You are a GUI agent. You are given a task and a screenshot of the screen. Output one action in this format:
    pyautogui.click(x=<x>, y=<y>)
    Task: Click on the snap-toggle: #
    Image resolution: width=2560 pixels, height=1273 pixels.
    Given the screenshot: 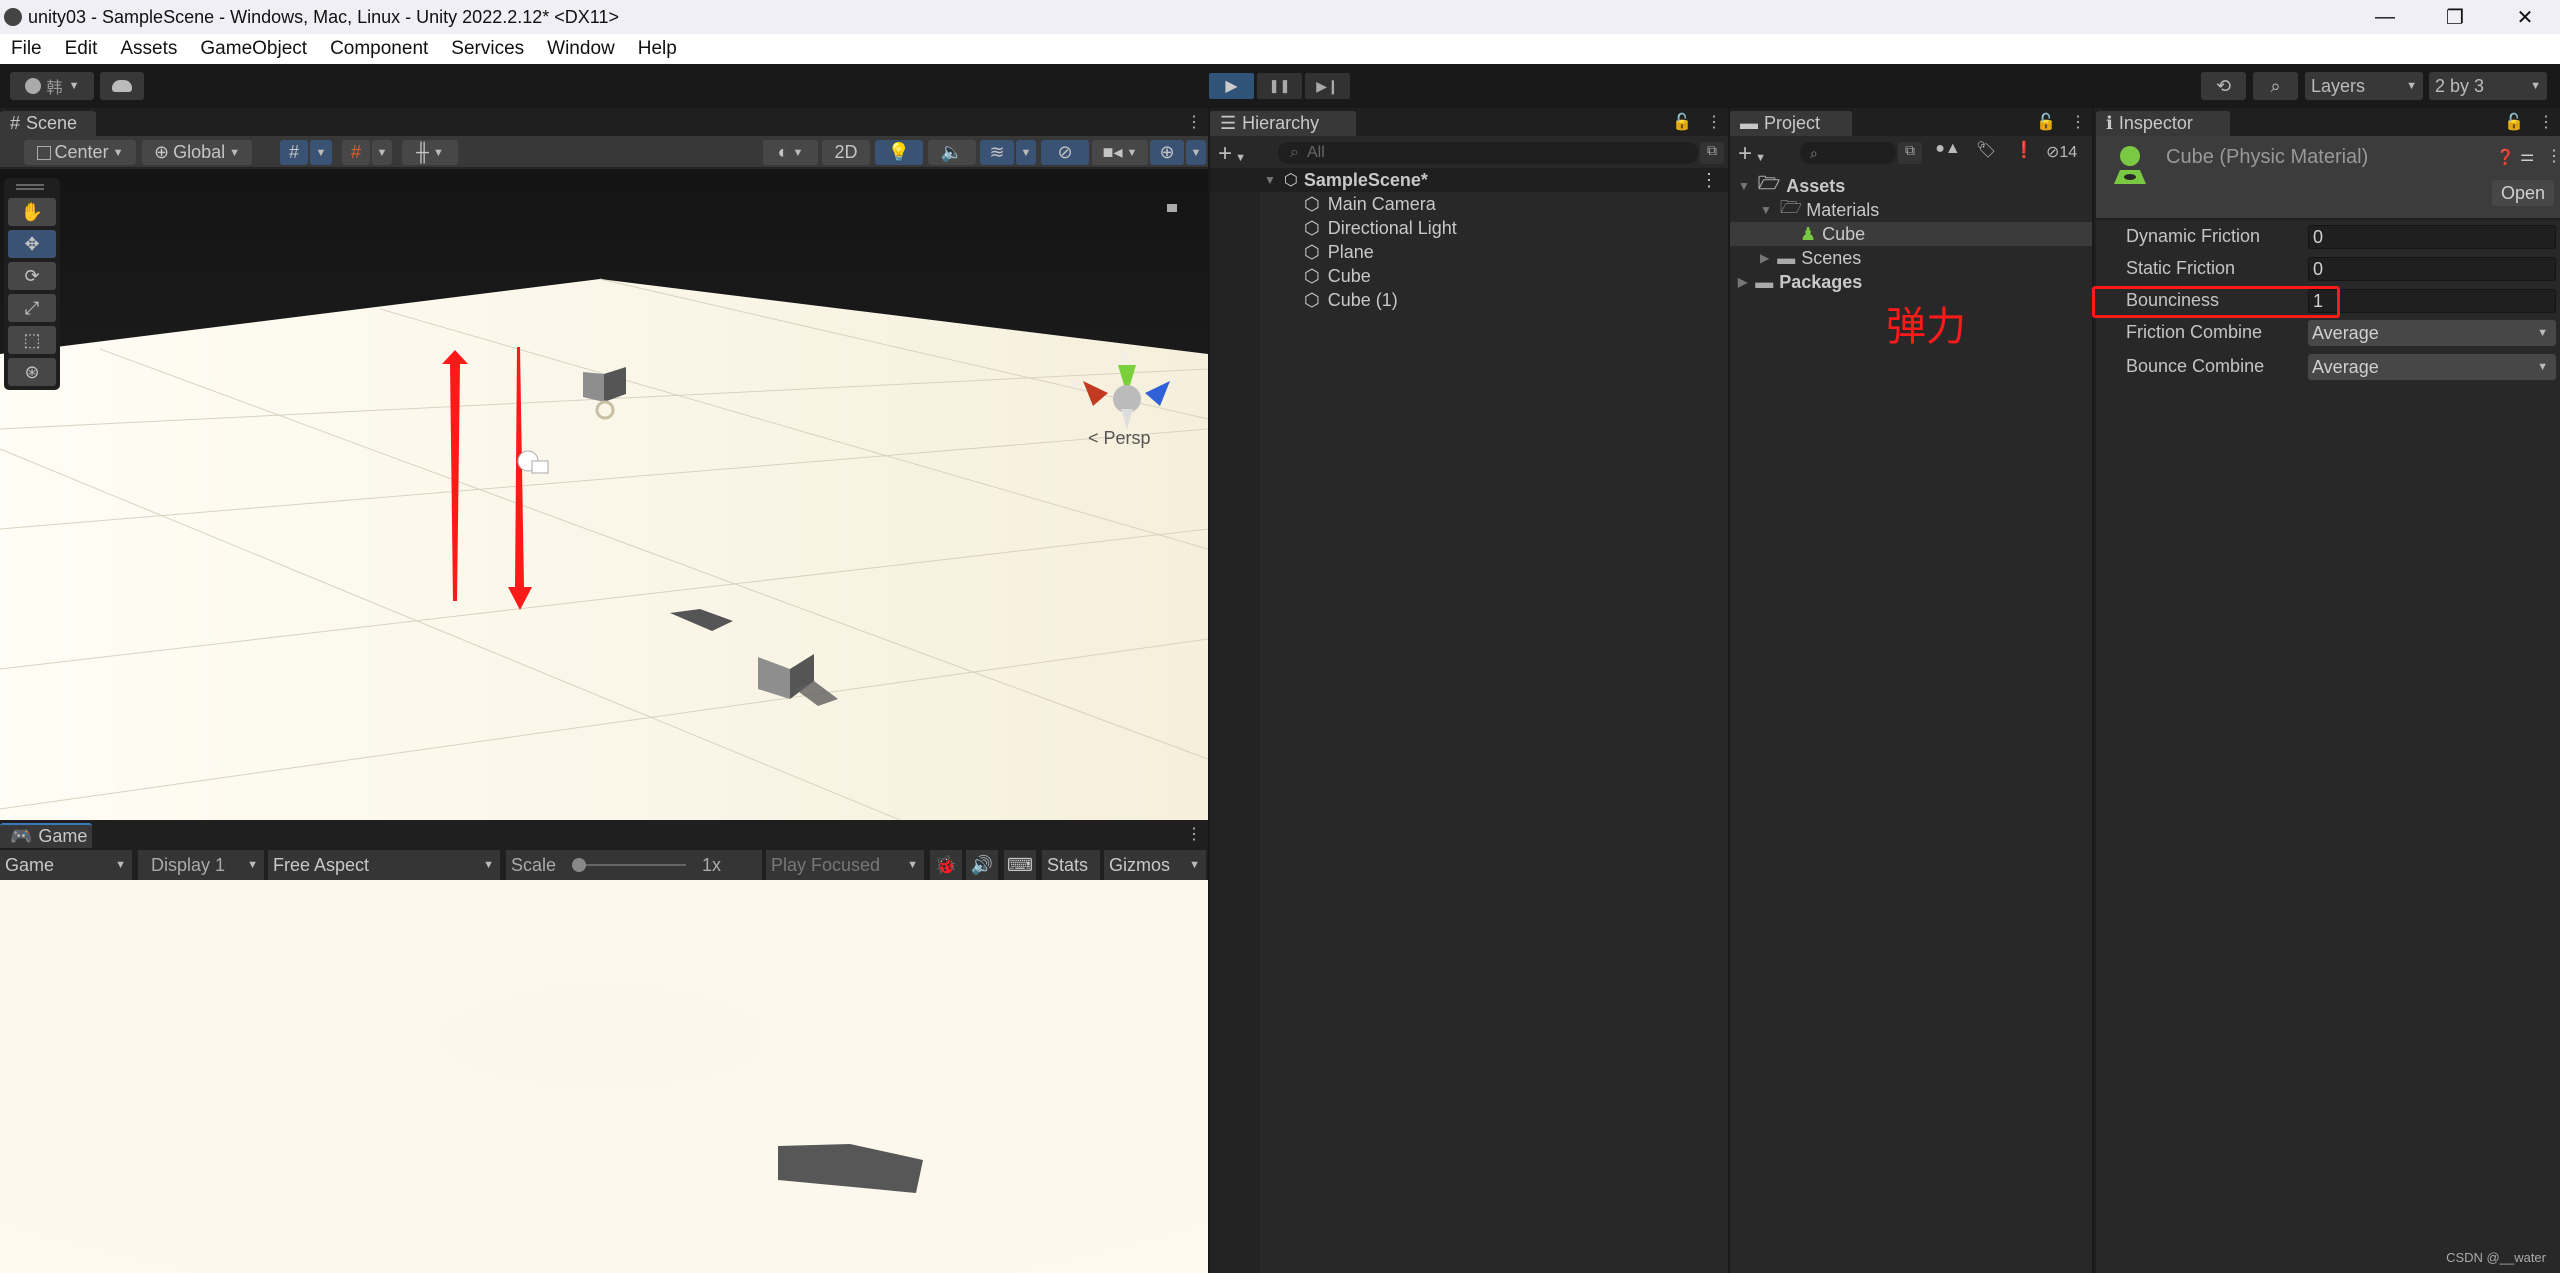 What is the action you would take?
    pyautogui.click(x=356, y=152)
    